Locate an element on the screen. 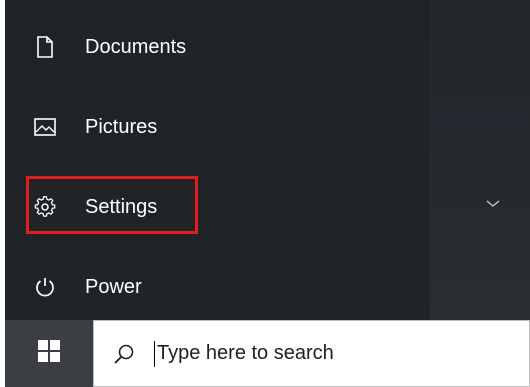 This screenshot has width=530, height=387. power-icon is located at coordinates (45, 287).